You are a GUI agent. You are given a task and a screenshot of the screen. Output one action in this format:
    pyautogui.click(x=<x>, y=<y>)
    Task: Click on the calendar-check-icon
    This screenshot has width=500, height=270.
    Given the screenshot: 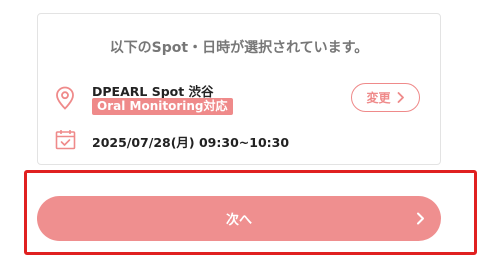 What is the action you would take?
    pyautogui.click(x=65, y=140)
    